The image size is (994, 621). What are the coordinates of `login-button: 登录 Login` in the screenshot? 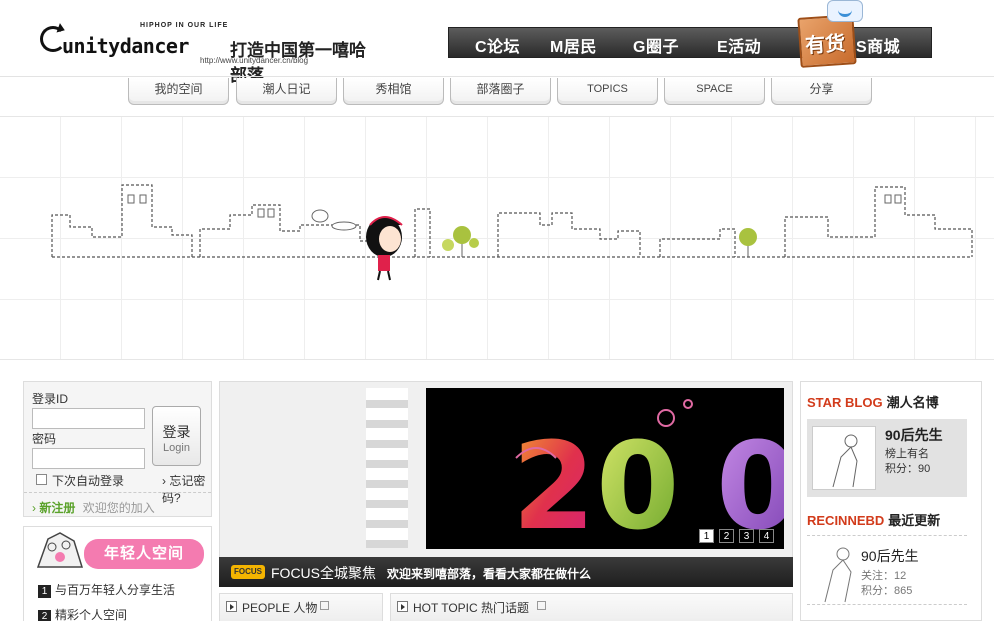 It's located at (176, 436).